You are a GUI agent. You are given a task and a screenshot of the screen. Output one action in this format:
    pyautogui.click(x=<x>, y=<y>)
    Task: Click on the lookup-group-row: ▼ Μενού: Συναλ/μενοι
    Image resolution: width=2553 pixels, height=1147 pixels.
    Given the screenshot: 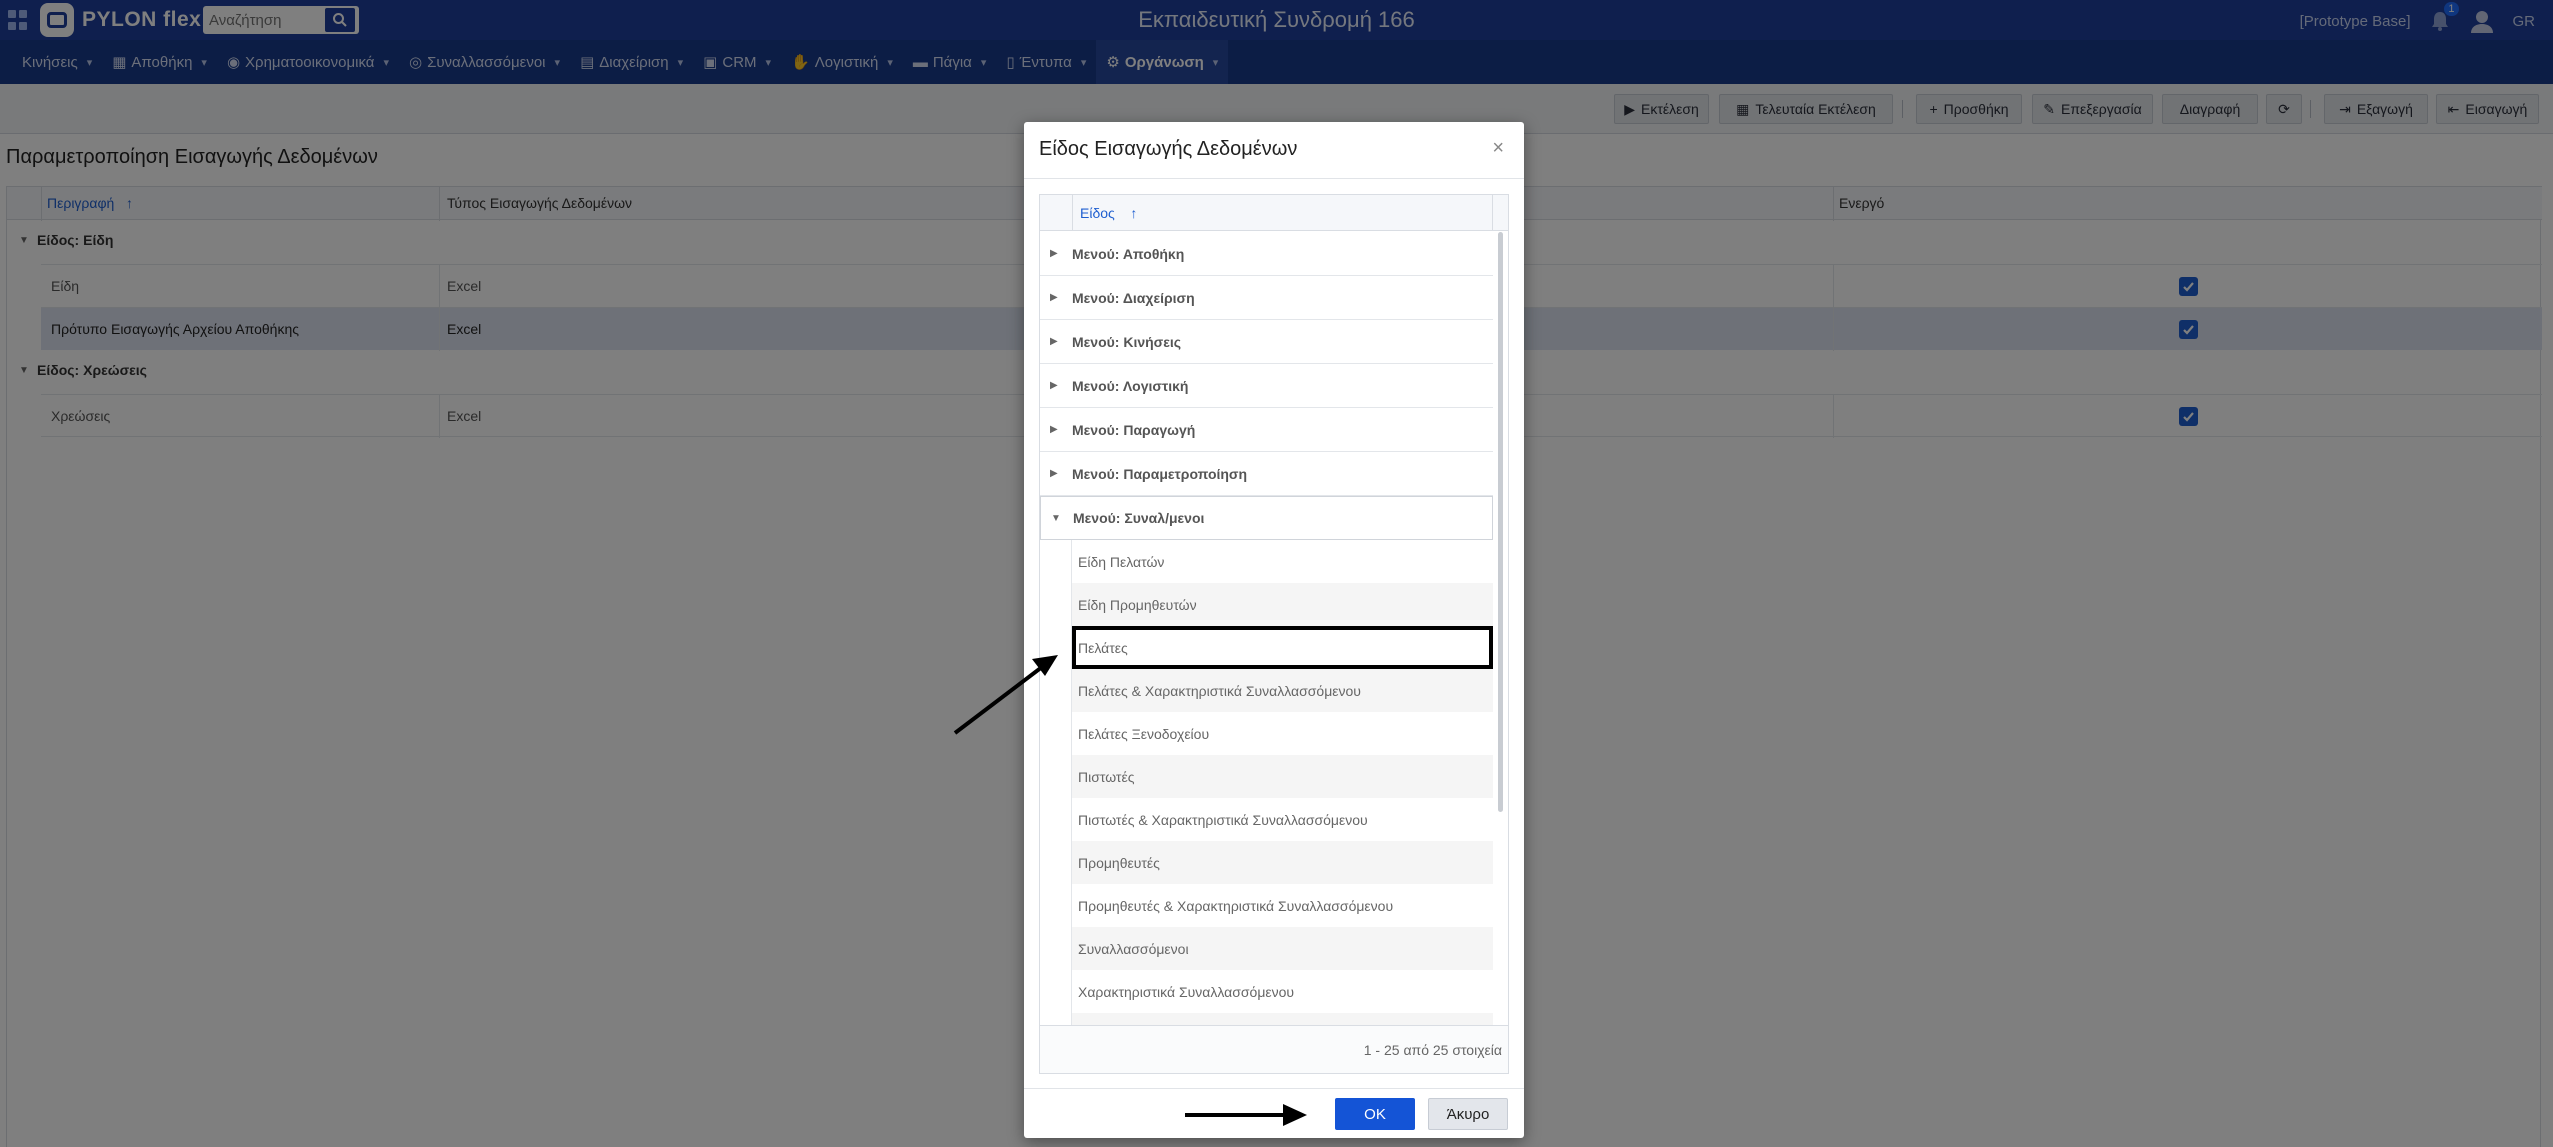 What is the action you would take?
    pyautogui.click(x=1266, y=518)
    